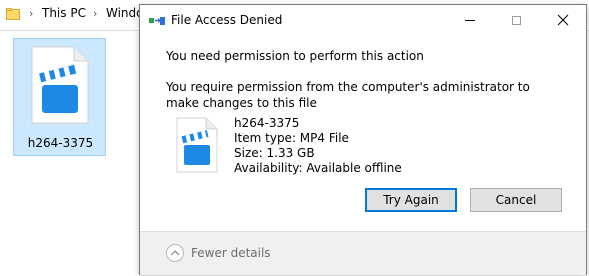 The width and height of the screenshot is (589, 276). What do you see at coordinates (516, 200) in the screenshot?
I see `cancel-button: Cancel` at bounding box center [516, 200].